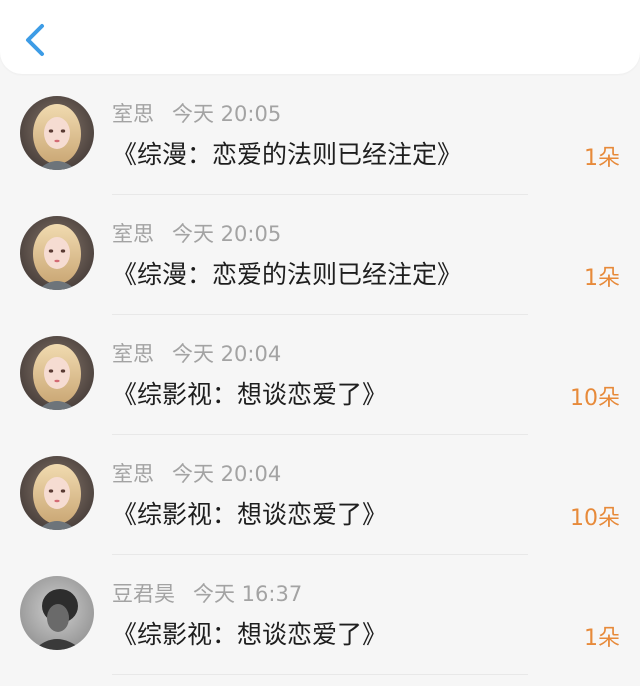 The width and height of the screenshot is (640, 686). Describe the element at coordinates (320, 37) in the screenshot. I see `top-bar` at that location.